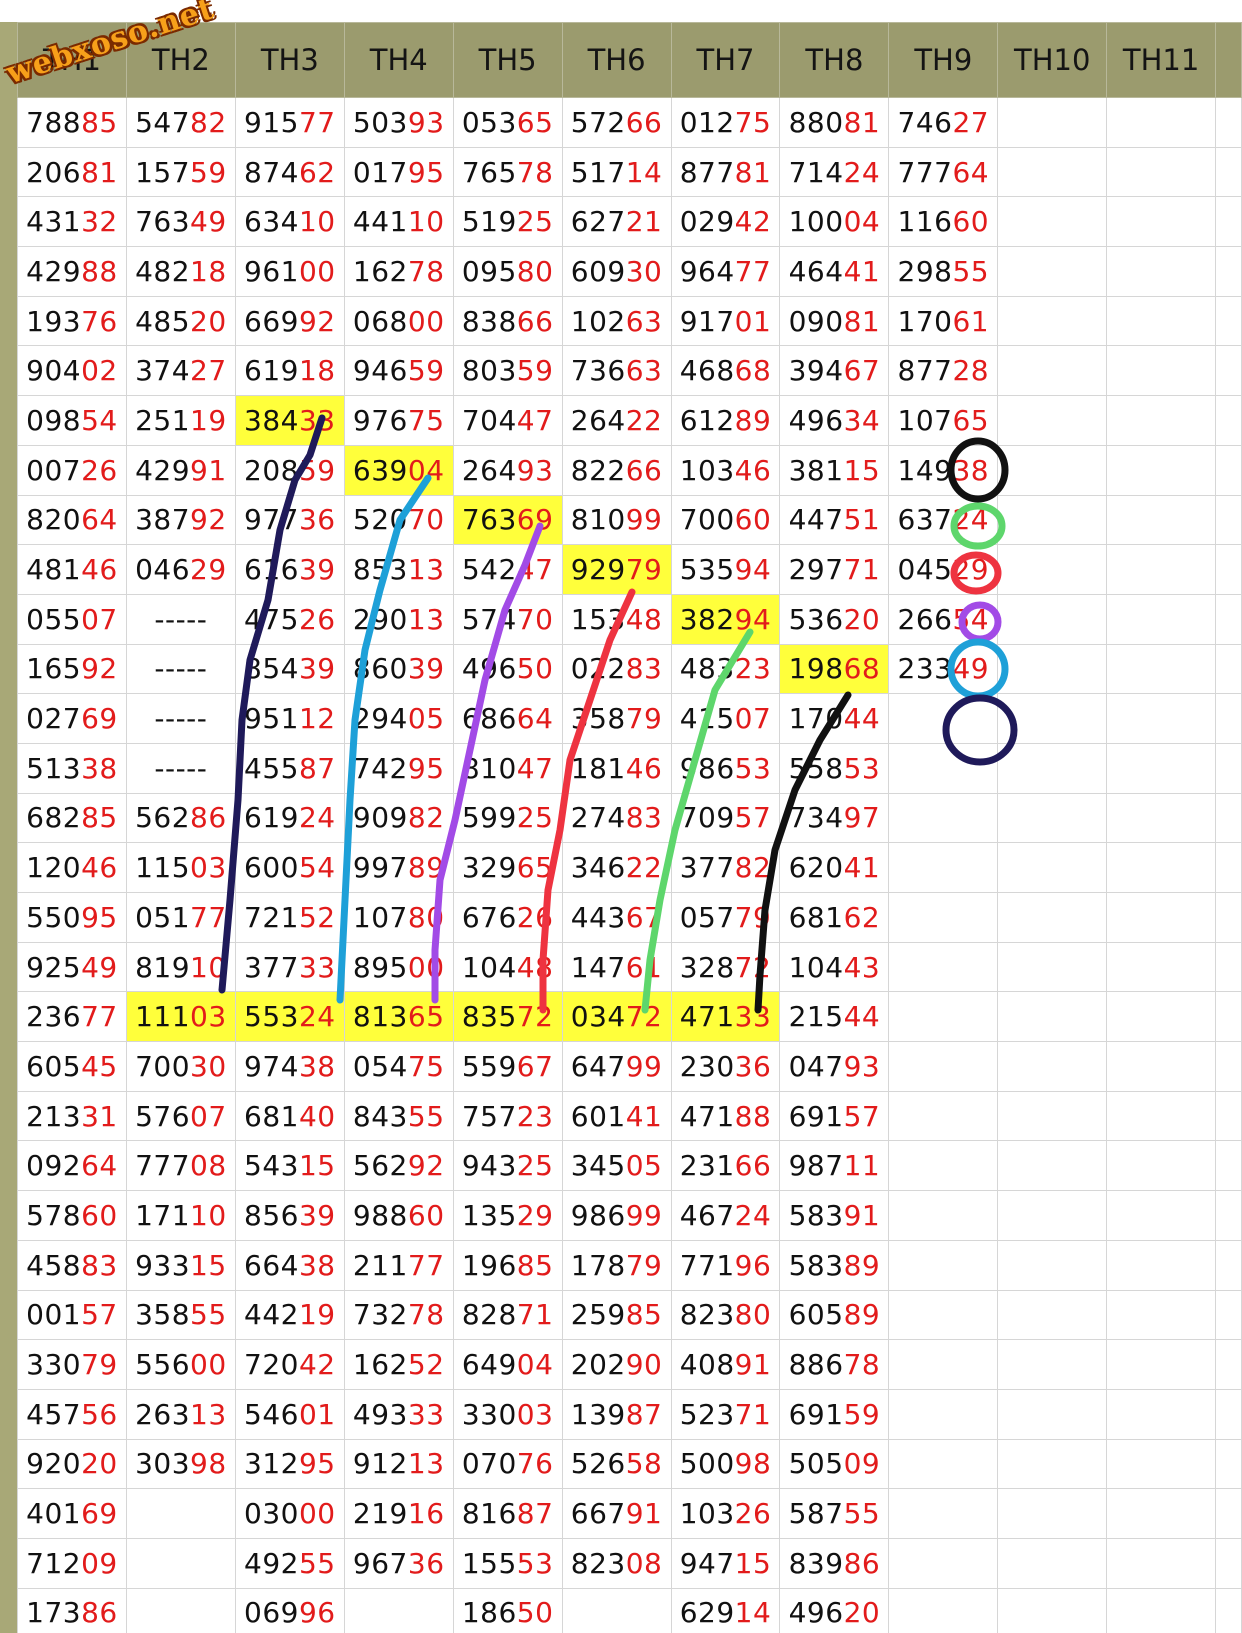 This screenshot has height=1633, width=1242. Describe the element at coordinates (943, 222) in the screenshot. I see `table-cell: 11660` at that location.